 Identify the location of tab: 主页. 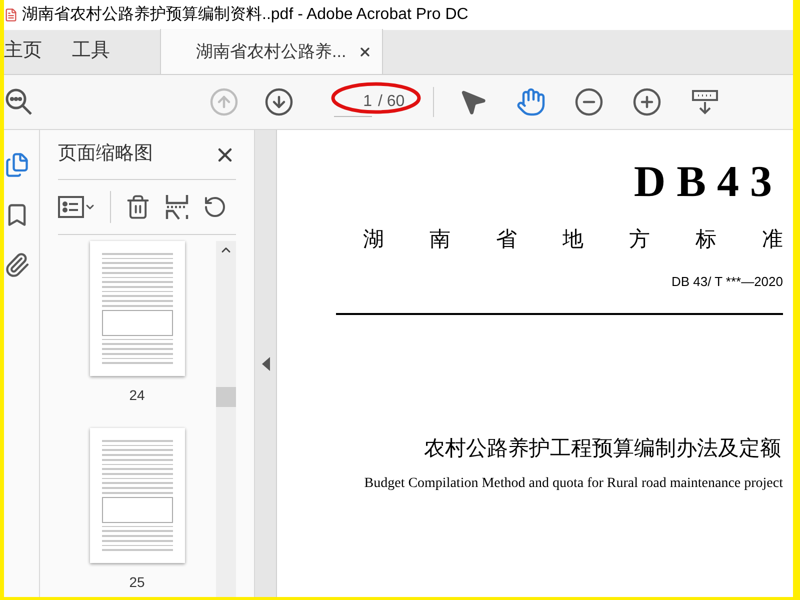
(23, 51).